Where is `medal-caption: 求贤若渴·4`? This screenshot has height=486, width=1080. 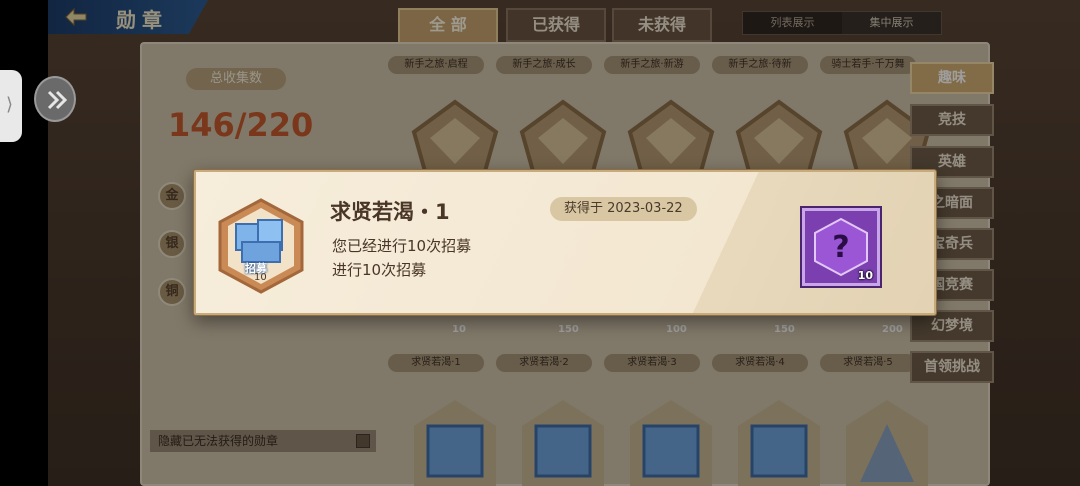
medal-caption: 求贤若渴·4 is located at coordinates (760, 363).